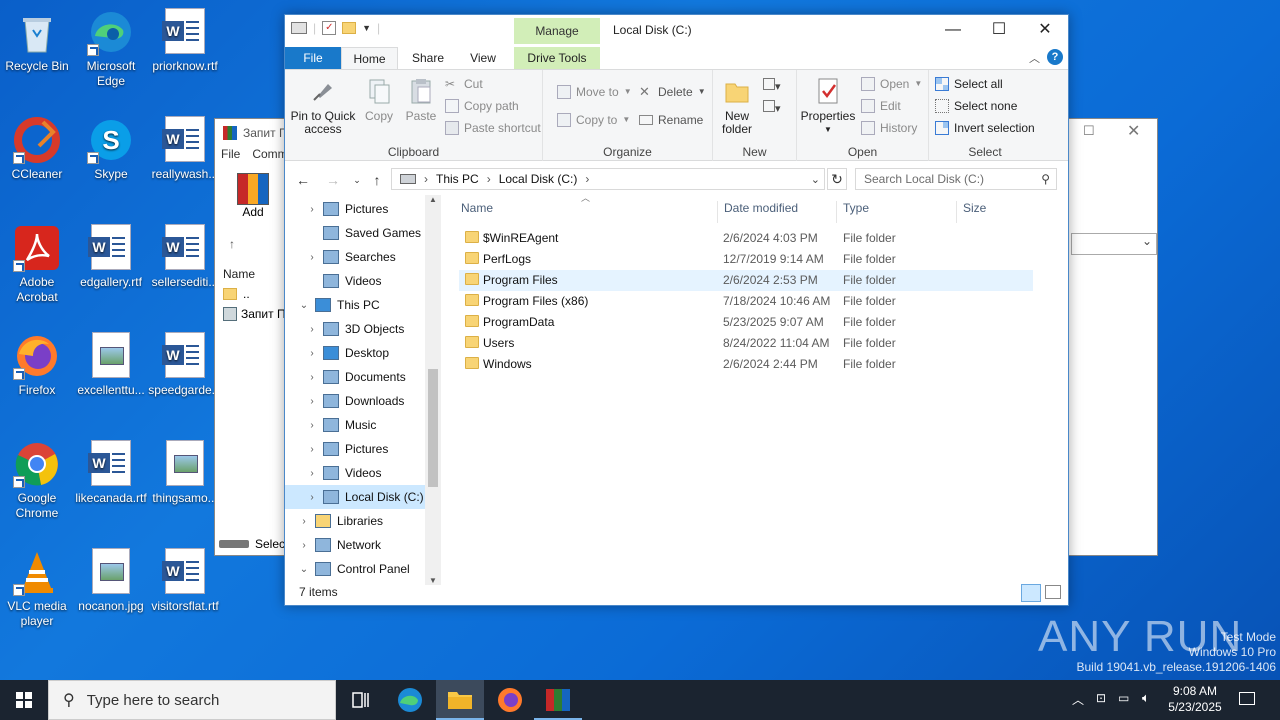 The height and width of the screenshot is (720, 1280). What do you see at coordinates (1137, 131) in the screenshot?
I see `bg-close-button: ✕` at bounding box center [1137, 131].